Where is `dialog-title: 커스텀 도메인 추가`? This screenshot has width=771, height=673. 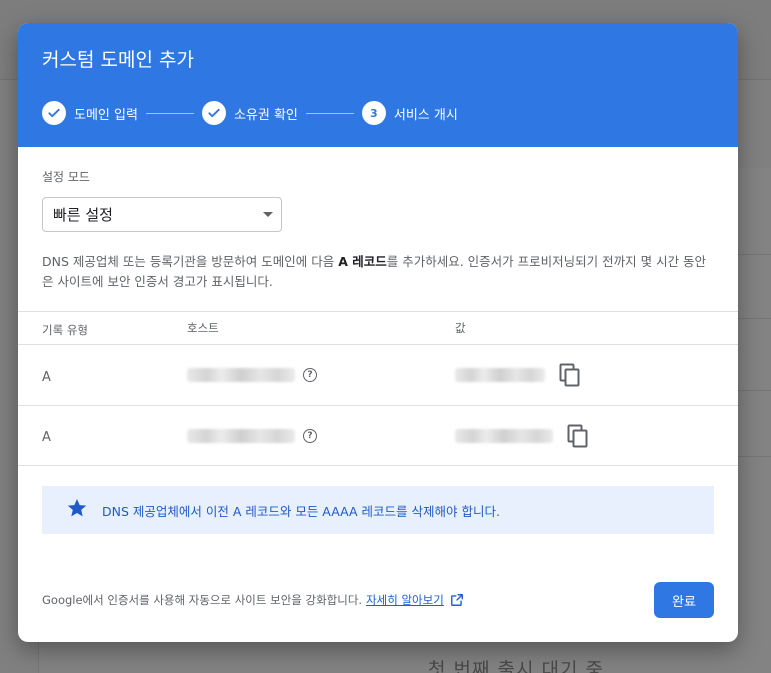
dialog-title: 커스텀 도메인 추가 is located at coordinates (118, 60).